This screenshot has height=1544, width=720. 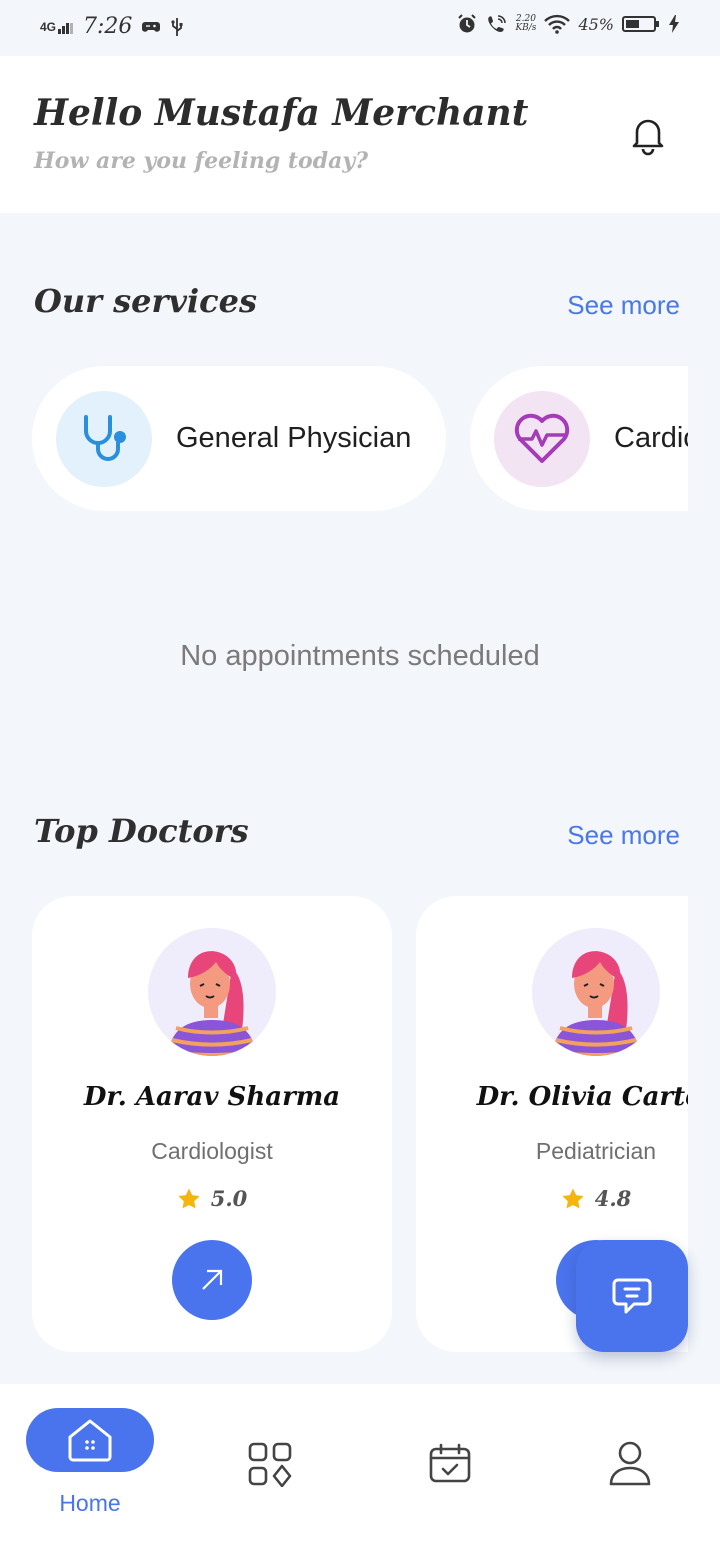 What do you see at coordinates (623, 305) in the screenshot?
I see `services-see-more-link: See more` at bounding box center [623, 305].